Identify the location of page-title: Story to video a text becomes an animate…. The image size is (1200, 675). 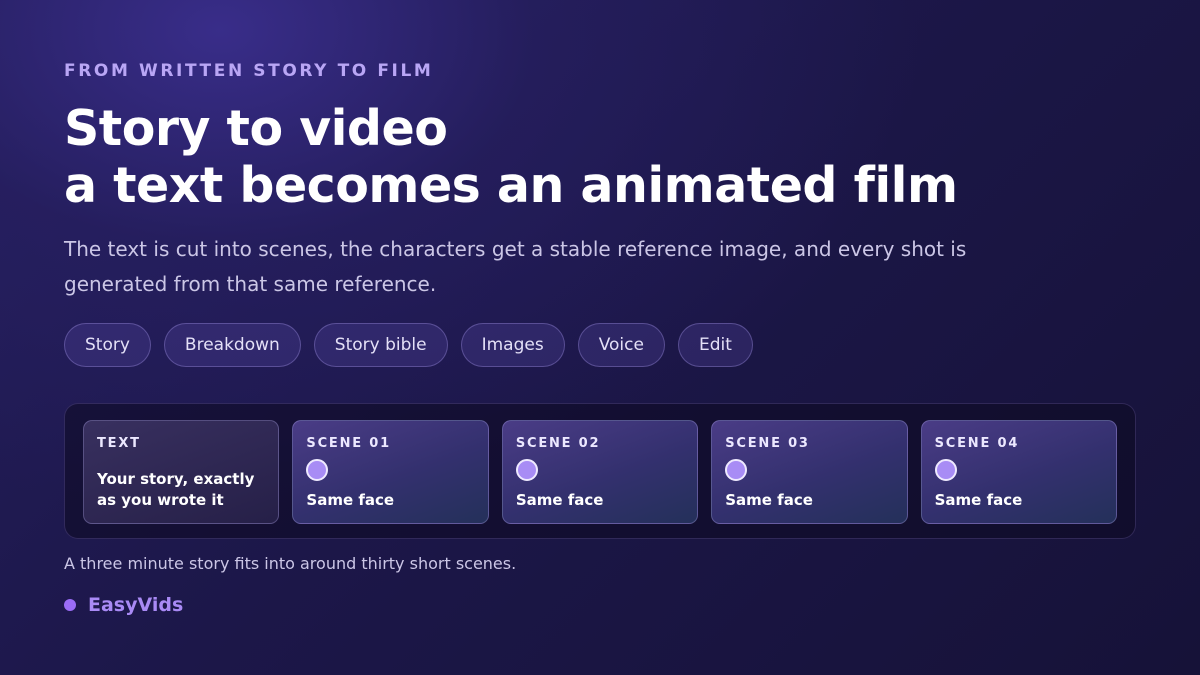
(511, 157).